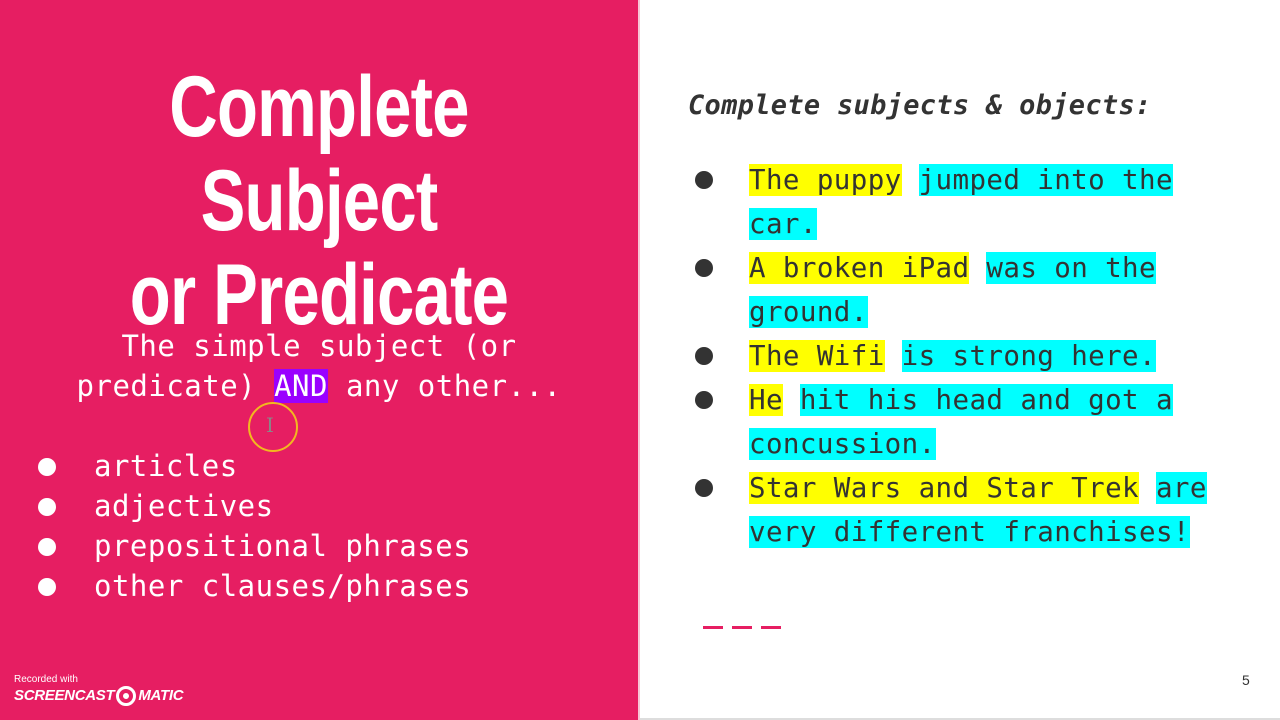 The width and height of the screenshot is (1280, 720). I want to click on list-item: other clauses/phrases, so click(253, 586).